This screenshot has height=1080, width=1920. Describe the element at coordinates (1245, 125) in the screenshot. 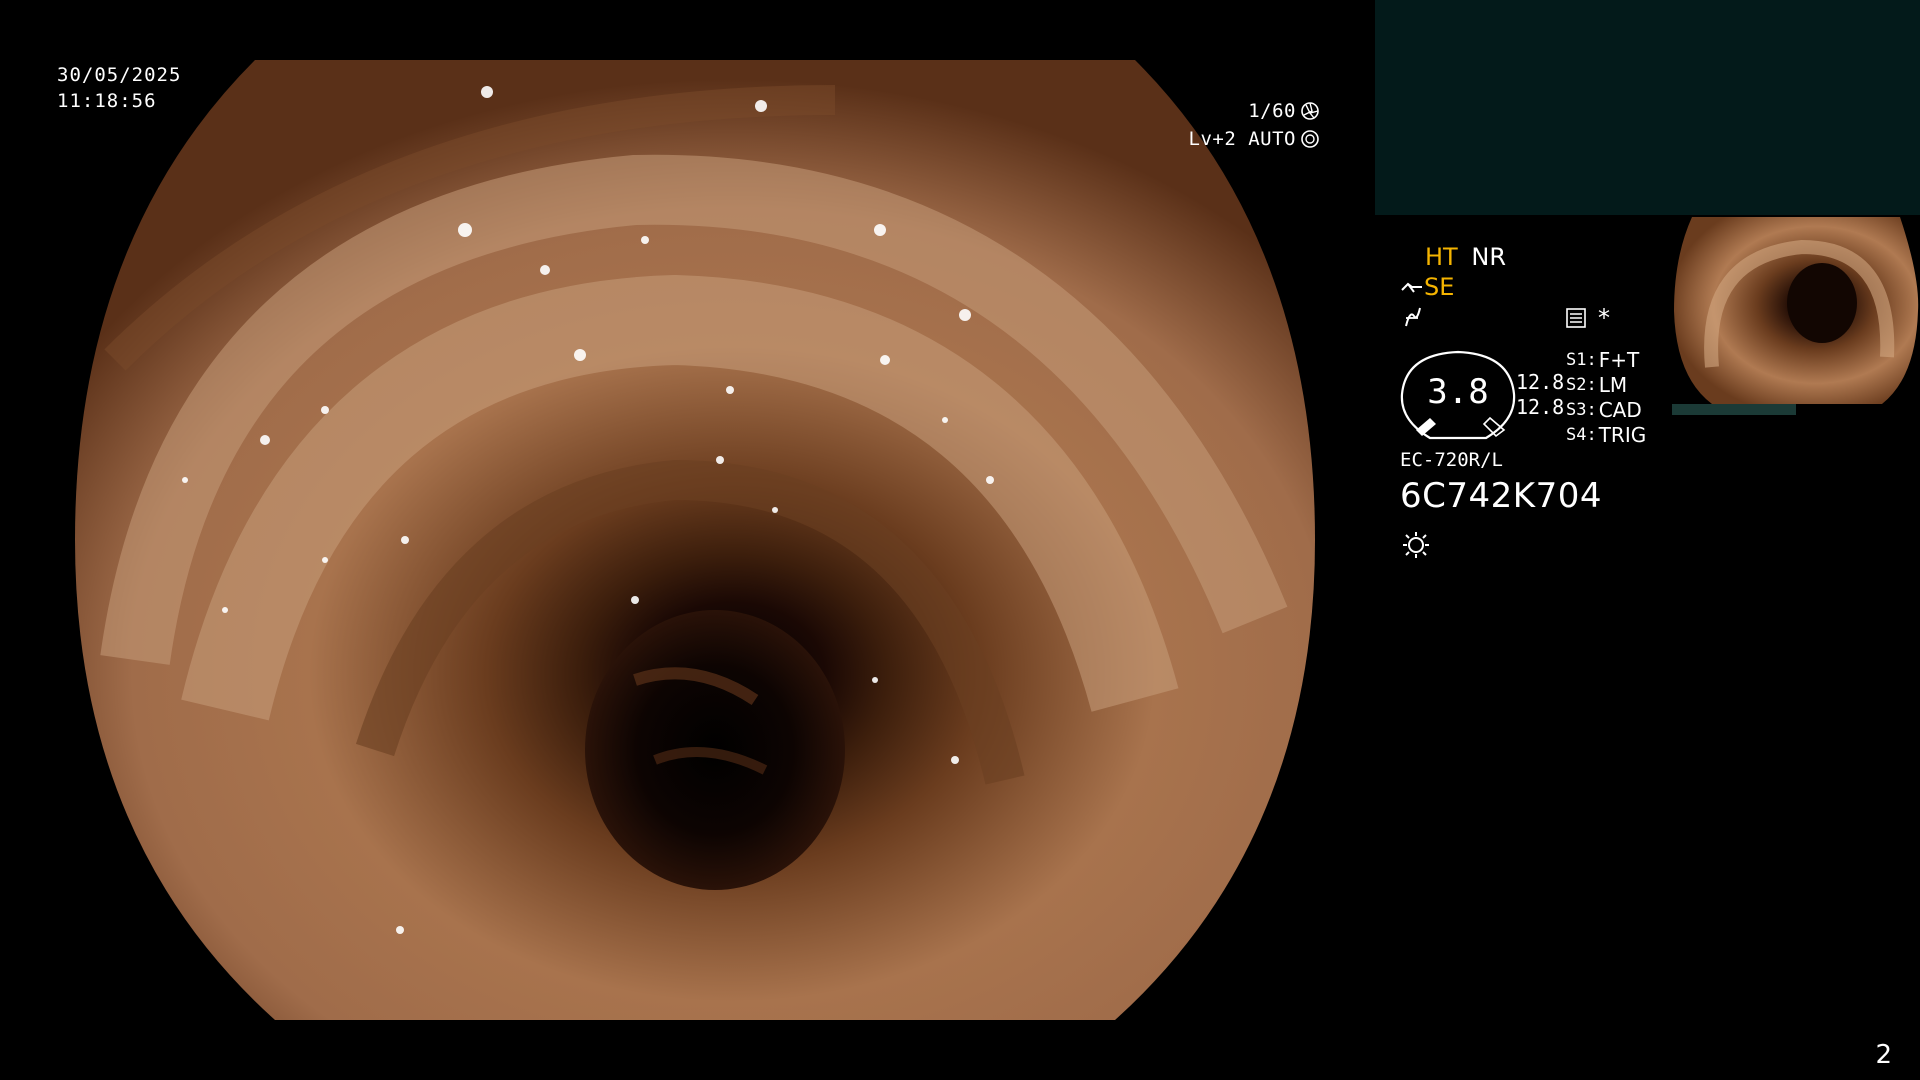

I see `shutter-readout: 1/60 Lv+2 AUTO` at that location.